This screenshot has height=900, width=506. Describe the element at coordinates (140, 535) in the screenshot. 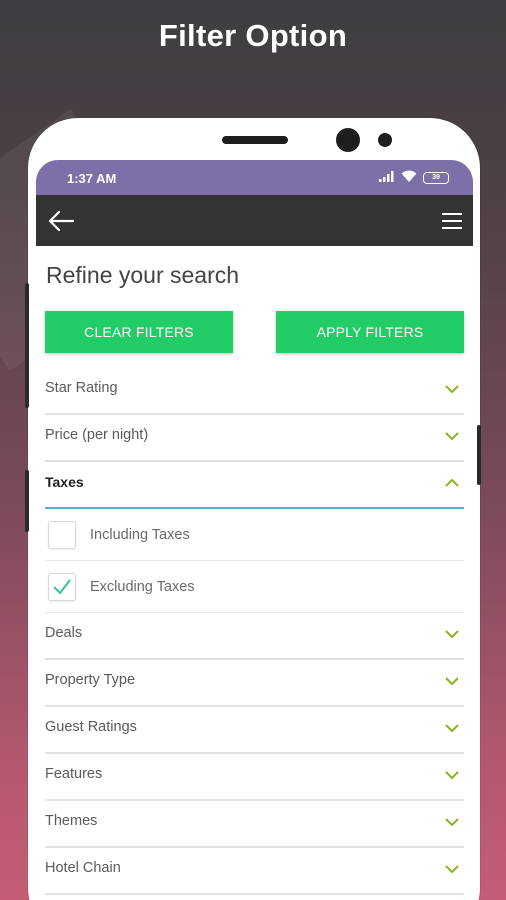

I see `option-label: Including Taxes` at that location.